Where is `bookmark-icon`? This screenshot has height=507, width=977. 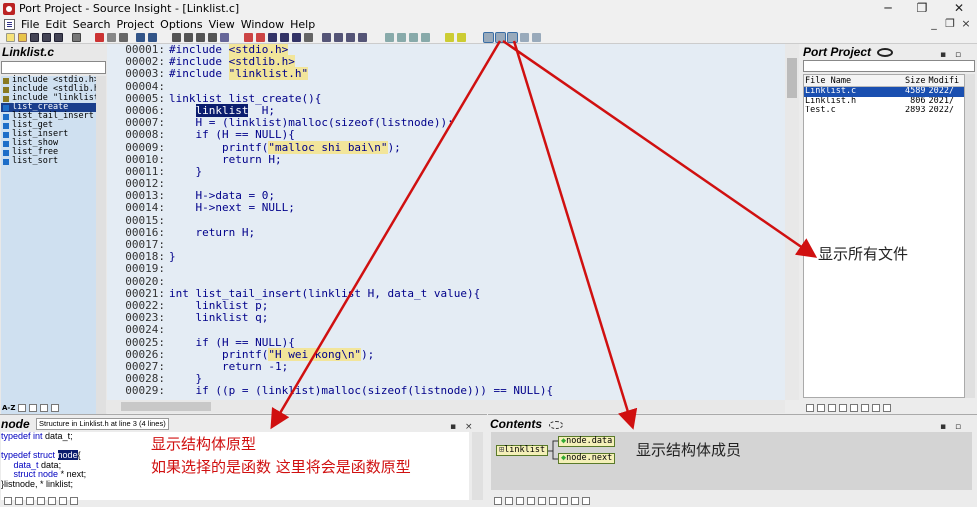
bookmark-icon is located at coordinates (248, 37).